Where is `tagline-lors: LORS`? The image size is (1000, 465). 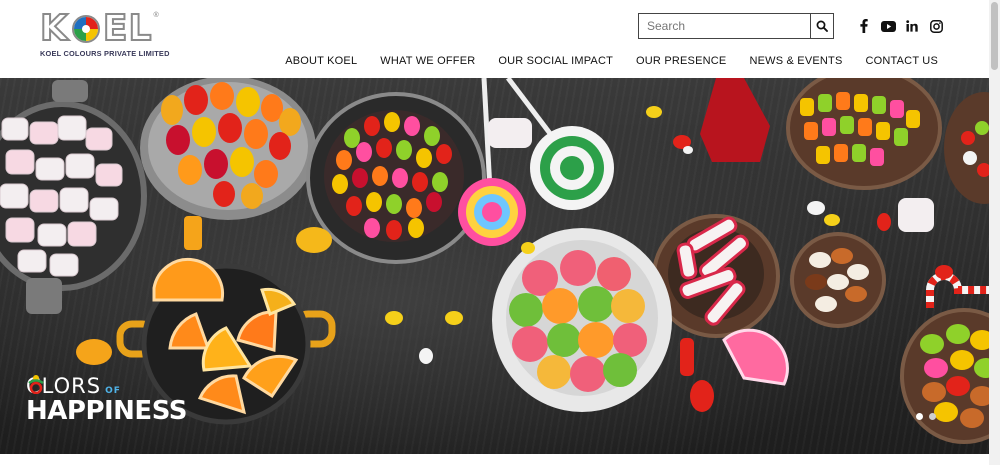
tagline-lors: LORS is located at coordinates (71, 386).